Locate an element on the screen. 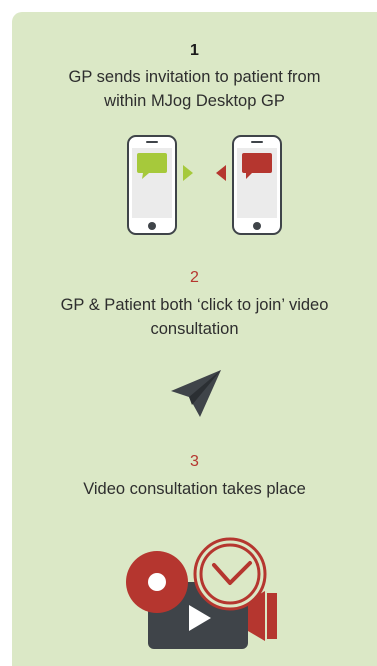 Image resolution: width=377 pixels, height=666 pixels. clock-face is located at coordinates (230, 574).